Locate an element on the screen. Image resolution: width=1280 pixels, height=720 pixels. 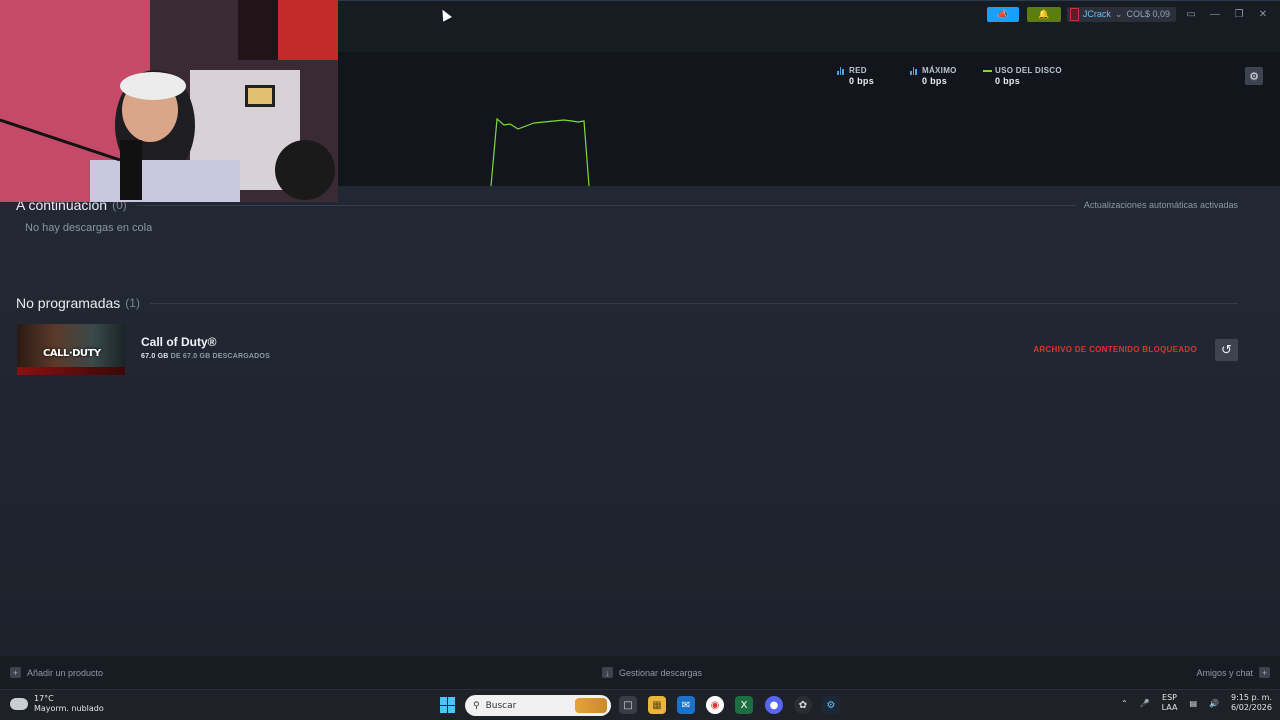
retry-button: ↺ is located at coordinates (1226, 350).